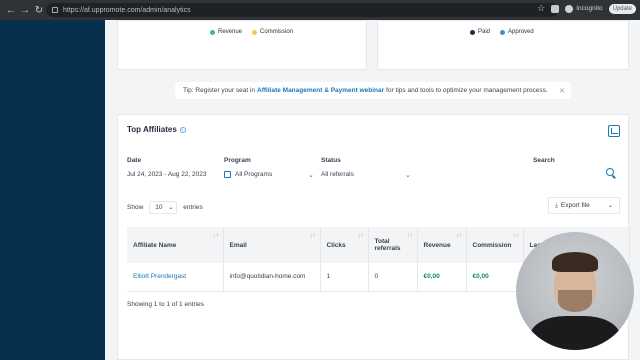 This screenshot has height=360, width=640. What do you see at coordinates (159, 207) in the screenshot?
I see `entries-value: 10` at bounding box center [159, 207].